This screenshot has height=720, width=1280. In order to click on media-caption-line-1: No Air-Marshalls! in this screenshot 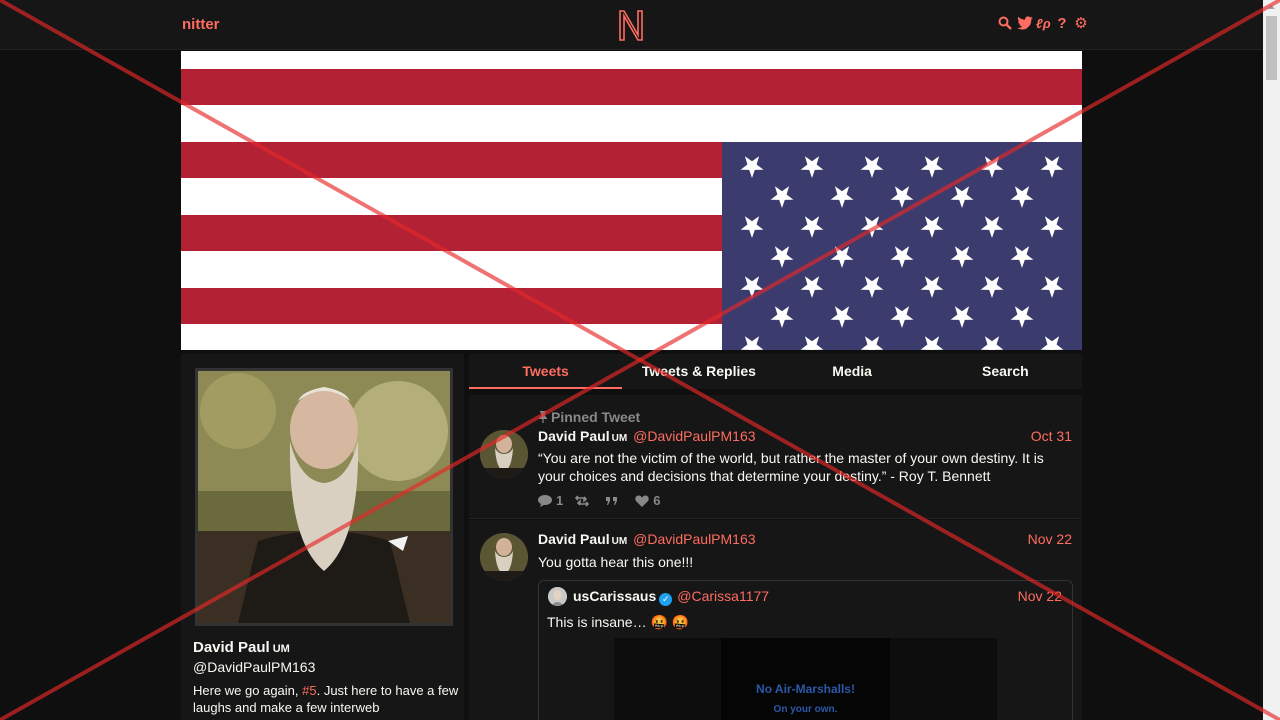, I will do `click(805, 689)`.